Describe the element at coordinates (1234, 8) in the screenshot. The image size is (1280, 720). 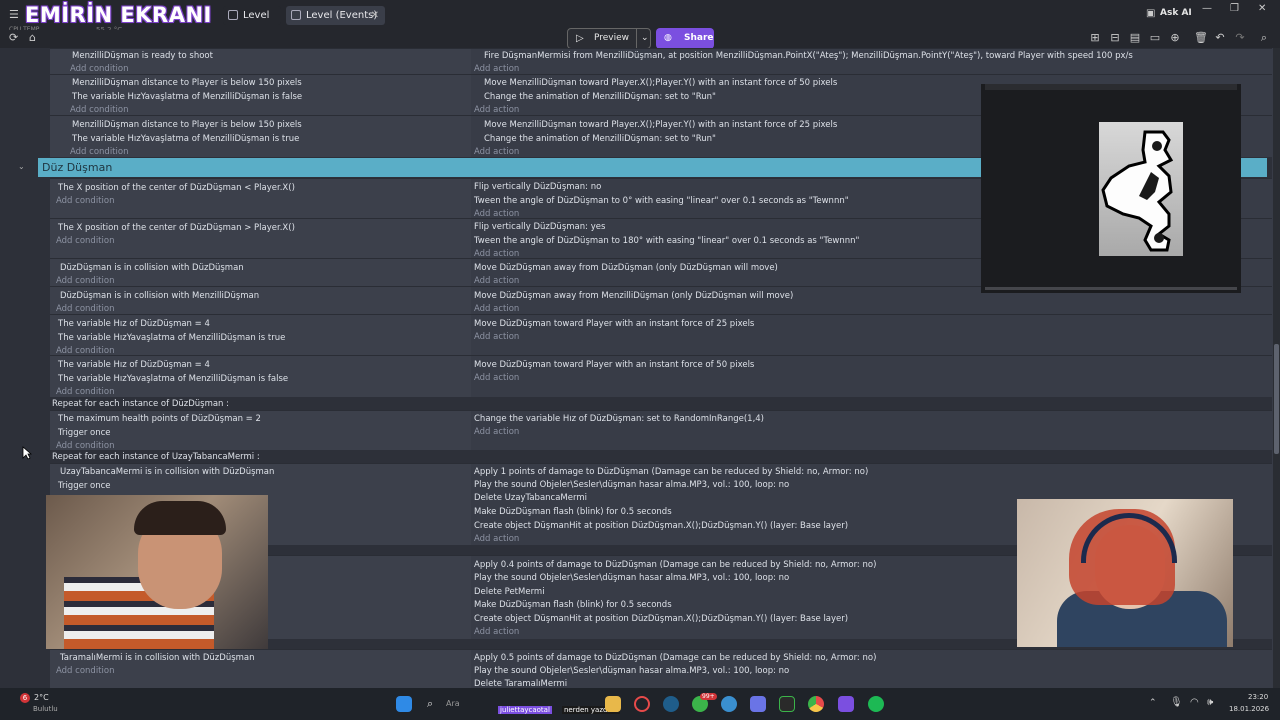
I see `maximize-icon: ❐` at that location.